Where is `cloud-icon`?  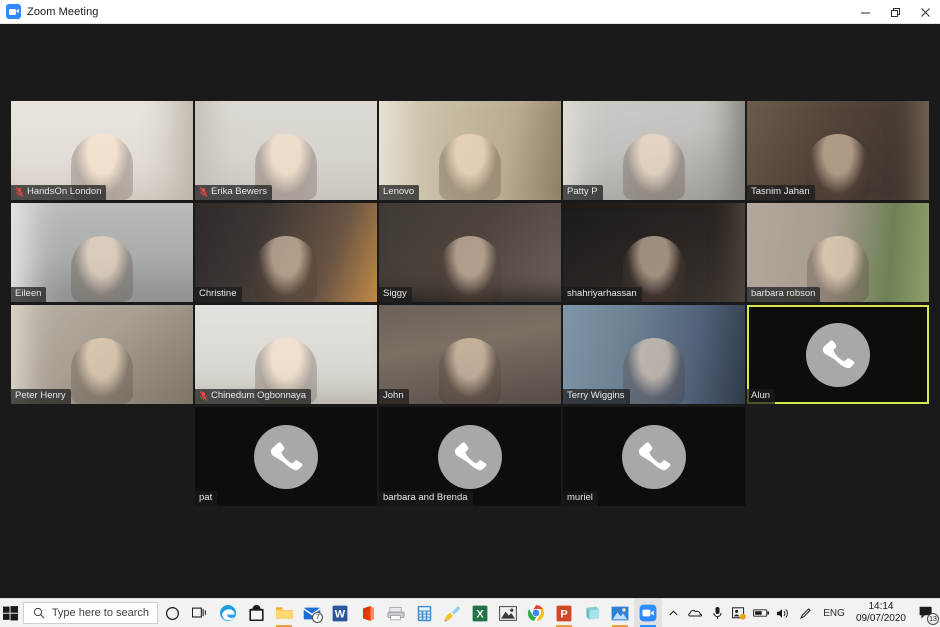
cloud-icon is located at coordinates (695, 613).